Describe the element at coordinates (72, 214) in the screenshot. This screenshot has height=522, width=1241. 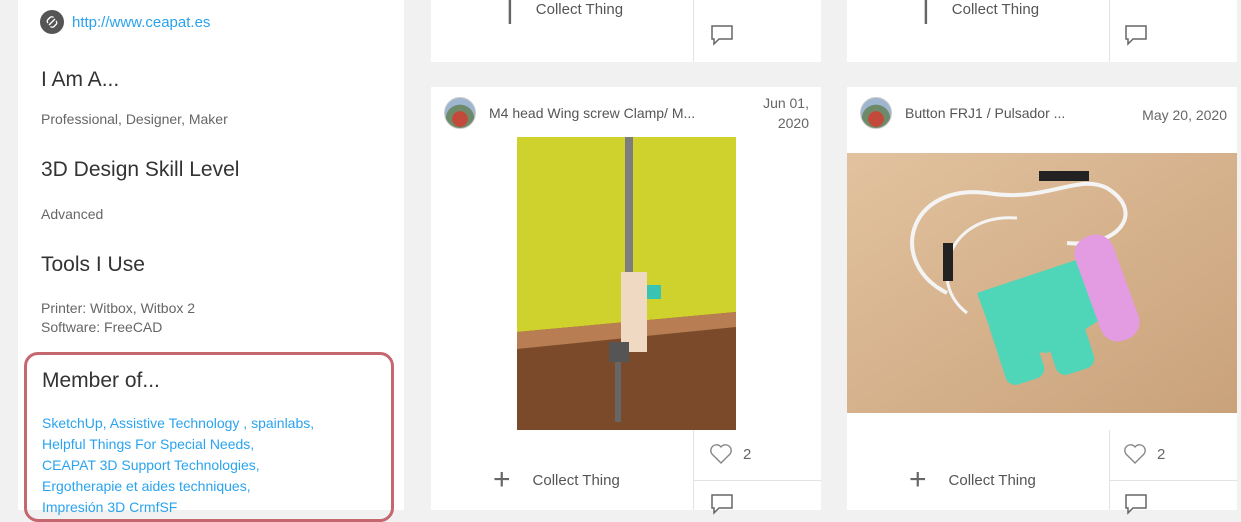
I see `skill-value: Advanced` at that location.